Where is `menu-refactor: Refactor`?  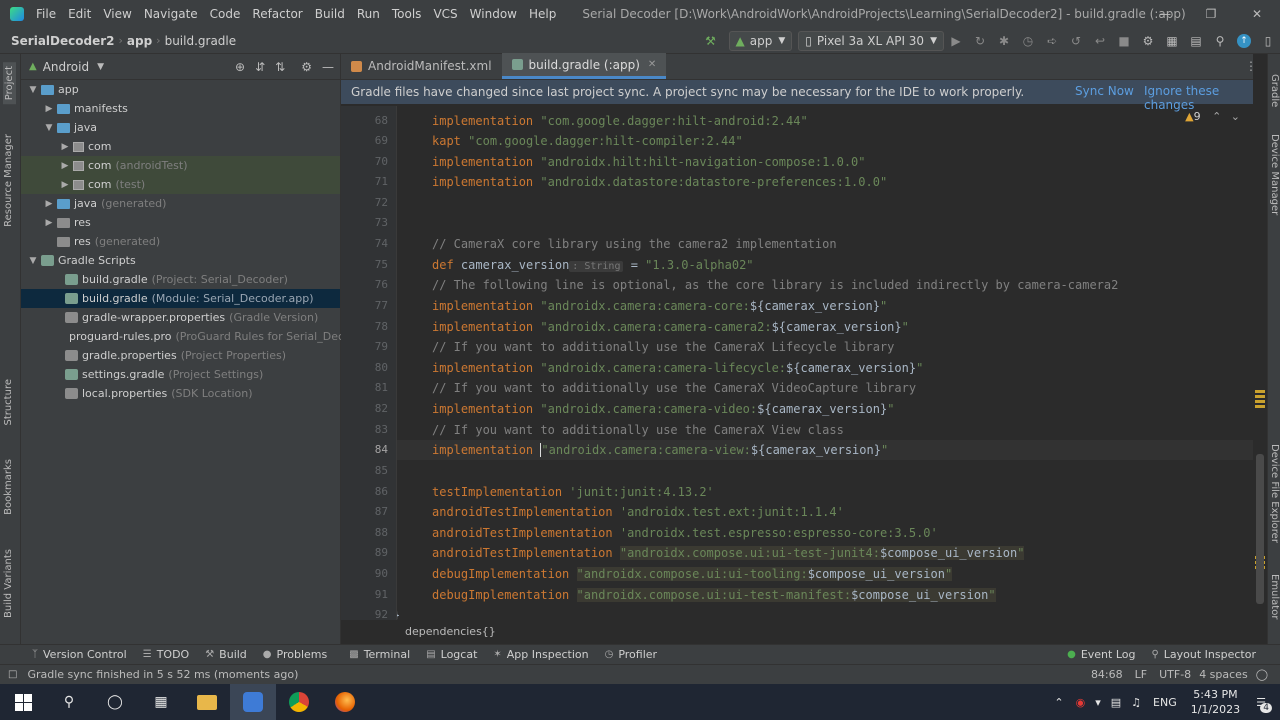
menu-refactor: Refactor is located at coordinates (277, 14).